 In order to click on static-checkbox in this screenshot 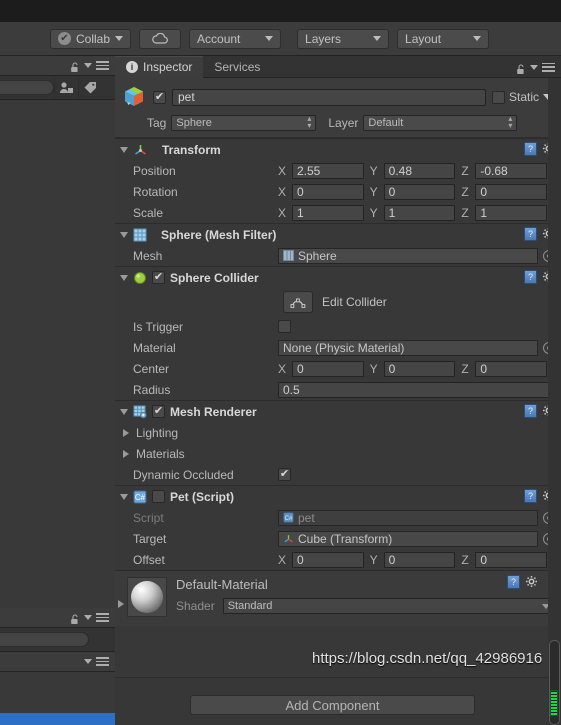, I will do `click(498, 97)`.